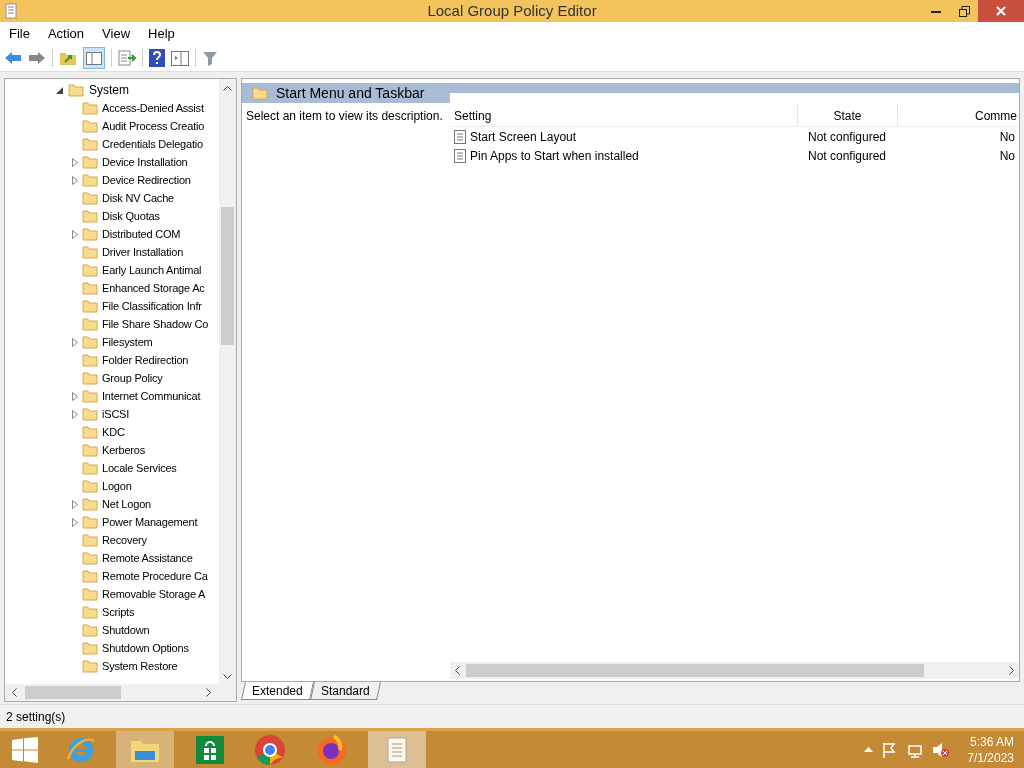 The image size is (1024, 768). Describe the element at coordinates (94, 58) in the screenshot. I see `show-tree-button` at that location.